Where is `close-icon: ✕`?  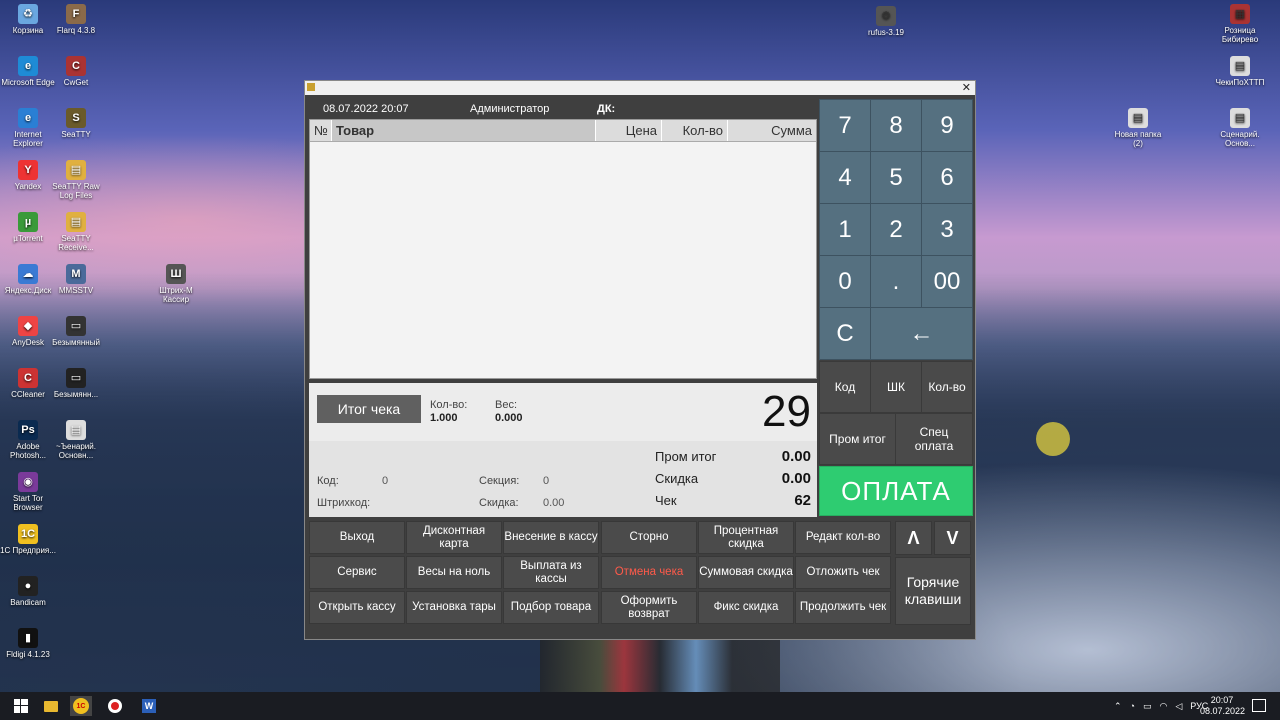
close-icon: ✕ is located at coordinates (966, 88).